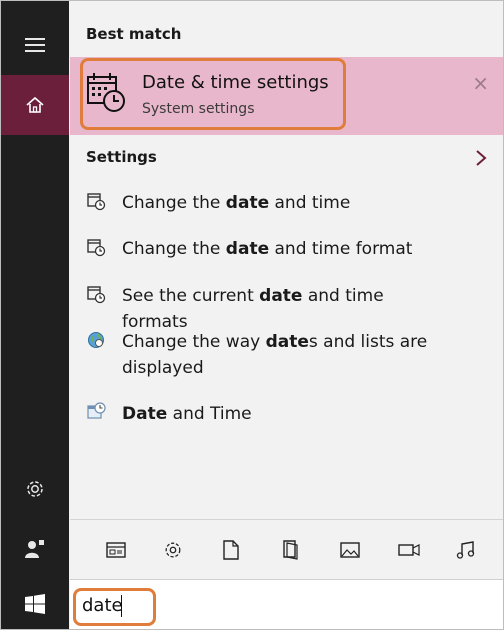 Image resolution: width=504 pixels, height=630 pixels. Describe the element at coordinates (121, 157) in the screenshot. I see `settings-heading: Settings` at that location.